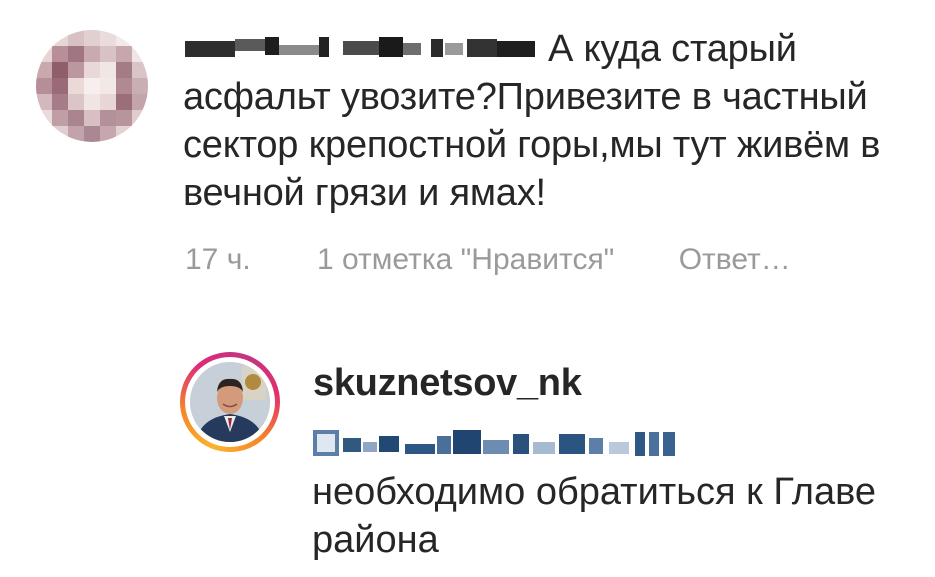 The image size is (935, 577). I want to click on reply-text: необходимо обратиться к Главе района, so click(594, 516).